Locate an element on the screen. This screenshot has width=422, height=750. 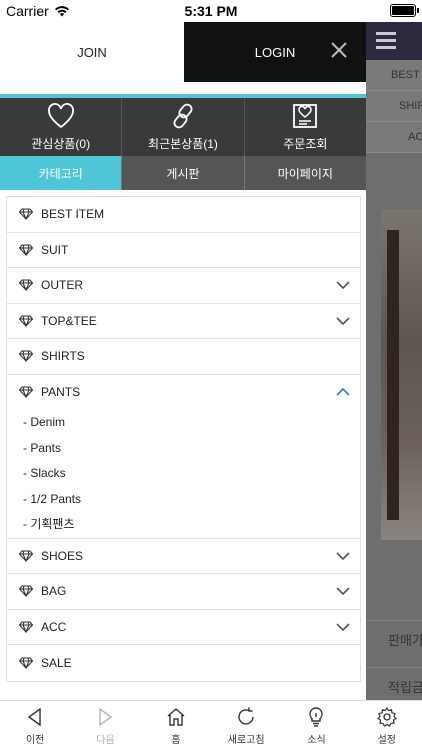
tab-mypage: 마이페이지 is located at coordinates (305, 173).